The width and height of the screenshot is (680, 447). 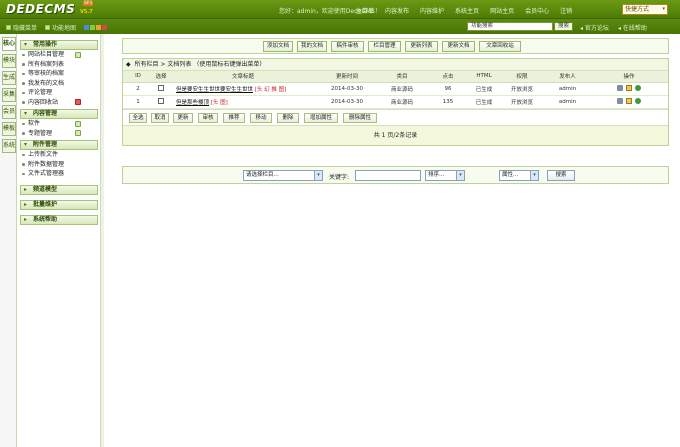 I want to click on hide-menu-button: 隐藏菜单, so click(x=21, y=27).